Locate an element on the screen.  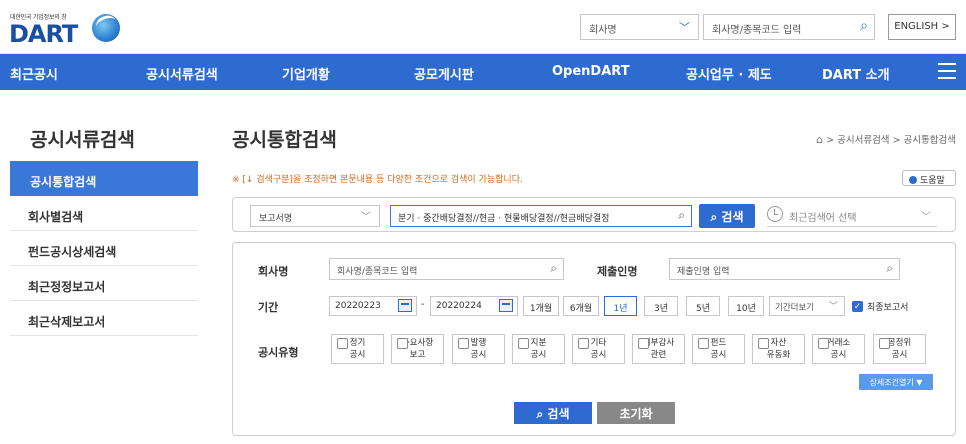
sidebar-item-deleted: 최근삭제보고서 is located at coordinates (104, 318).